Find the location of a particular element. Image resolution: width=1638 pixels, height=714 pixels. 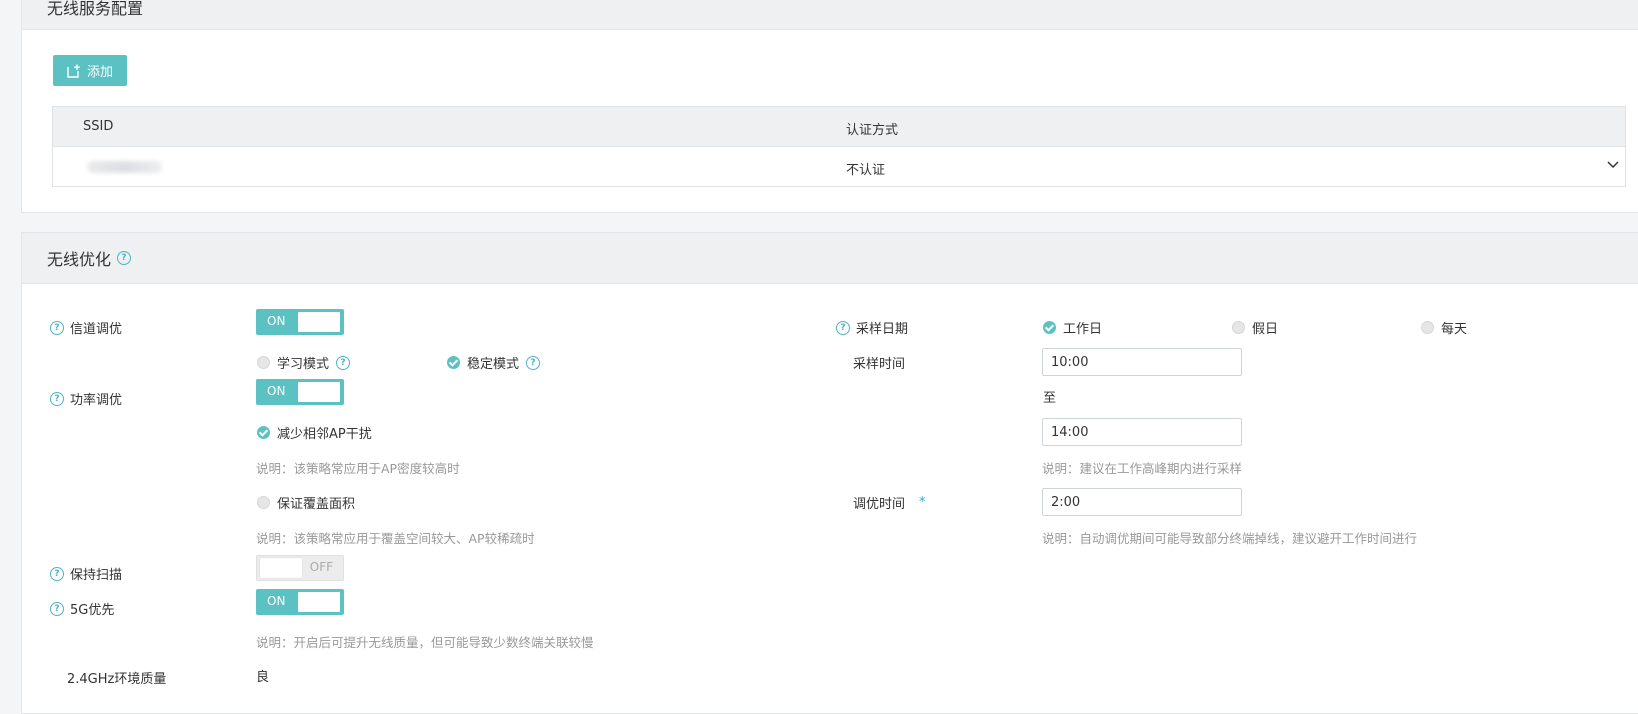

optimization-header: 无线优化 ? is located at coordinates (830, 258).